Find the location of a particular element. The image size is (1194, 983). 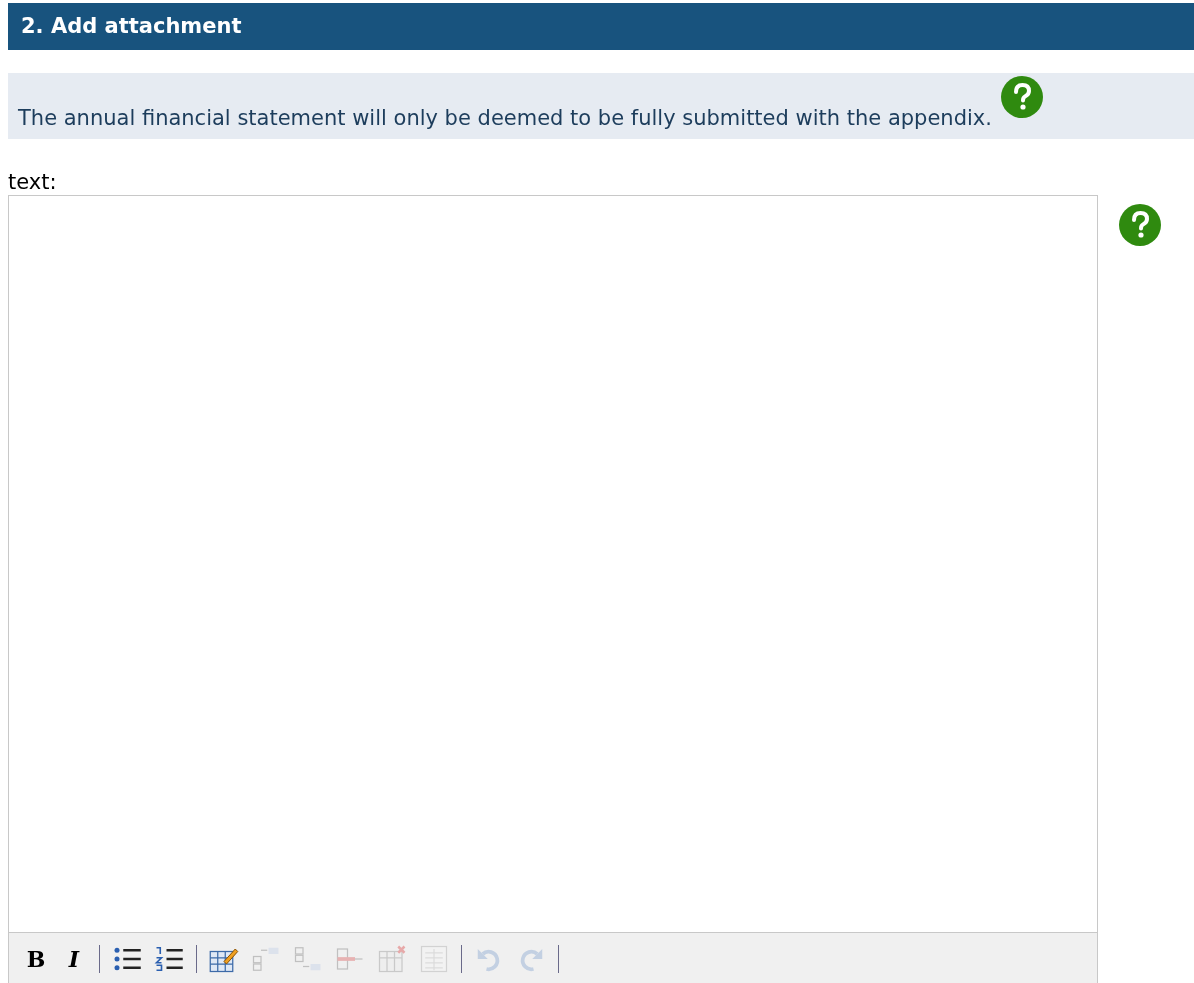

notice-text: The annual financial statement will only be deemed to be fully submitted with the appendix. is located at coordinates (505, 118).